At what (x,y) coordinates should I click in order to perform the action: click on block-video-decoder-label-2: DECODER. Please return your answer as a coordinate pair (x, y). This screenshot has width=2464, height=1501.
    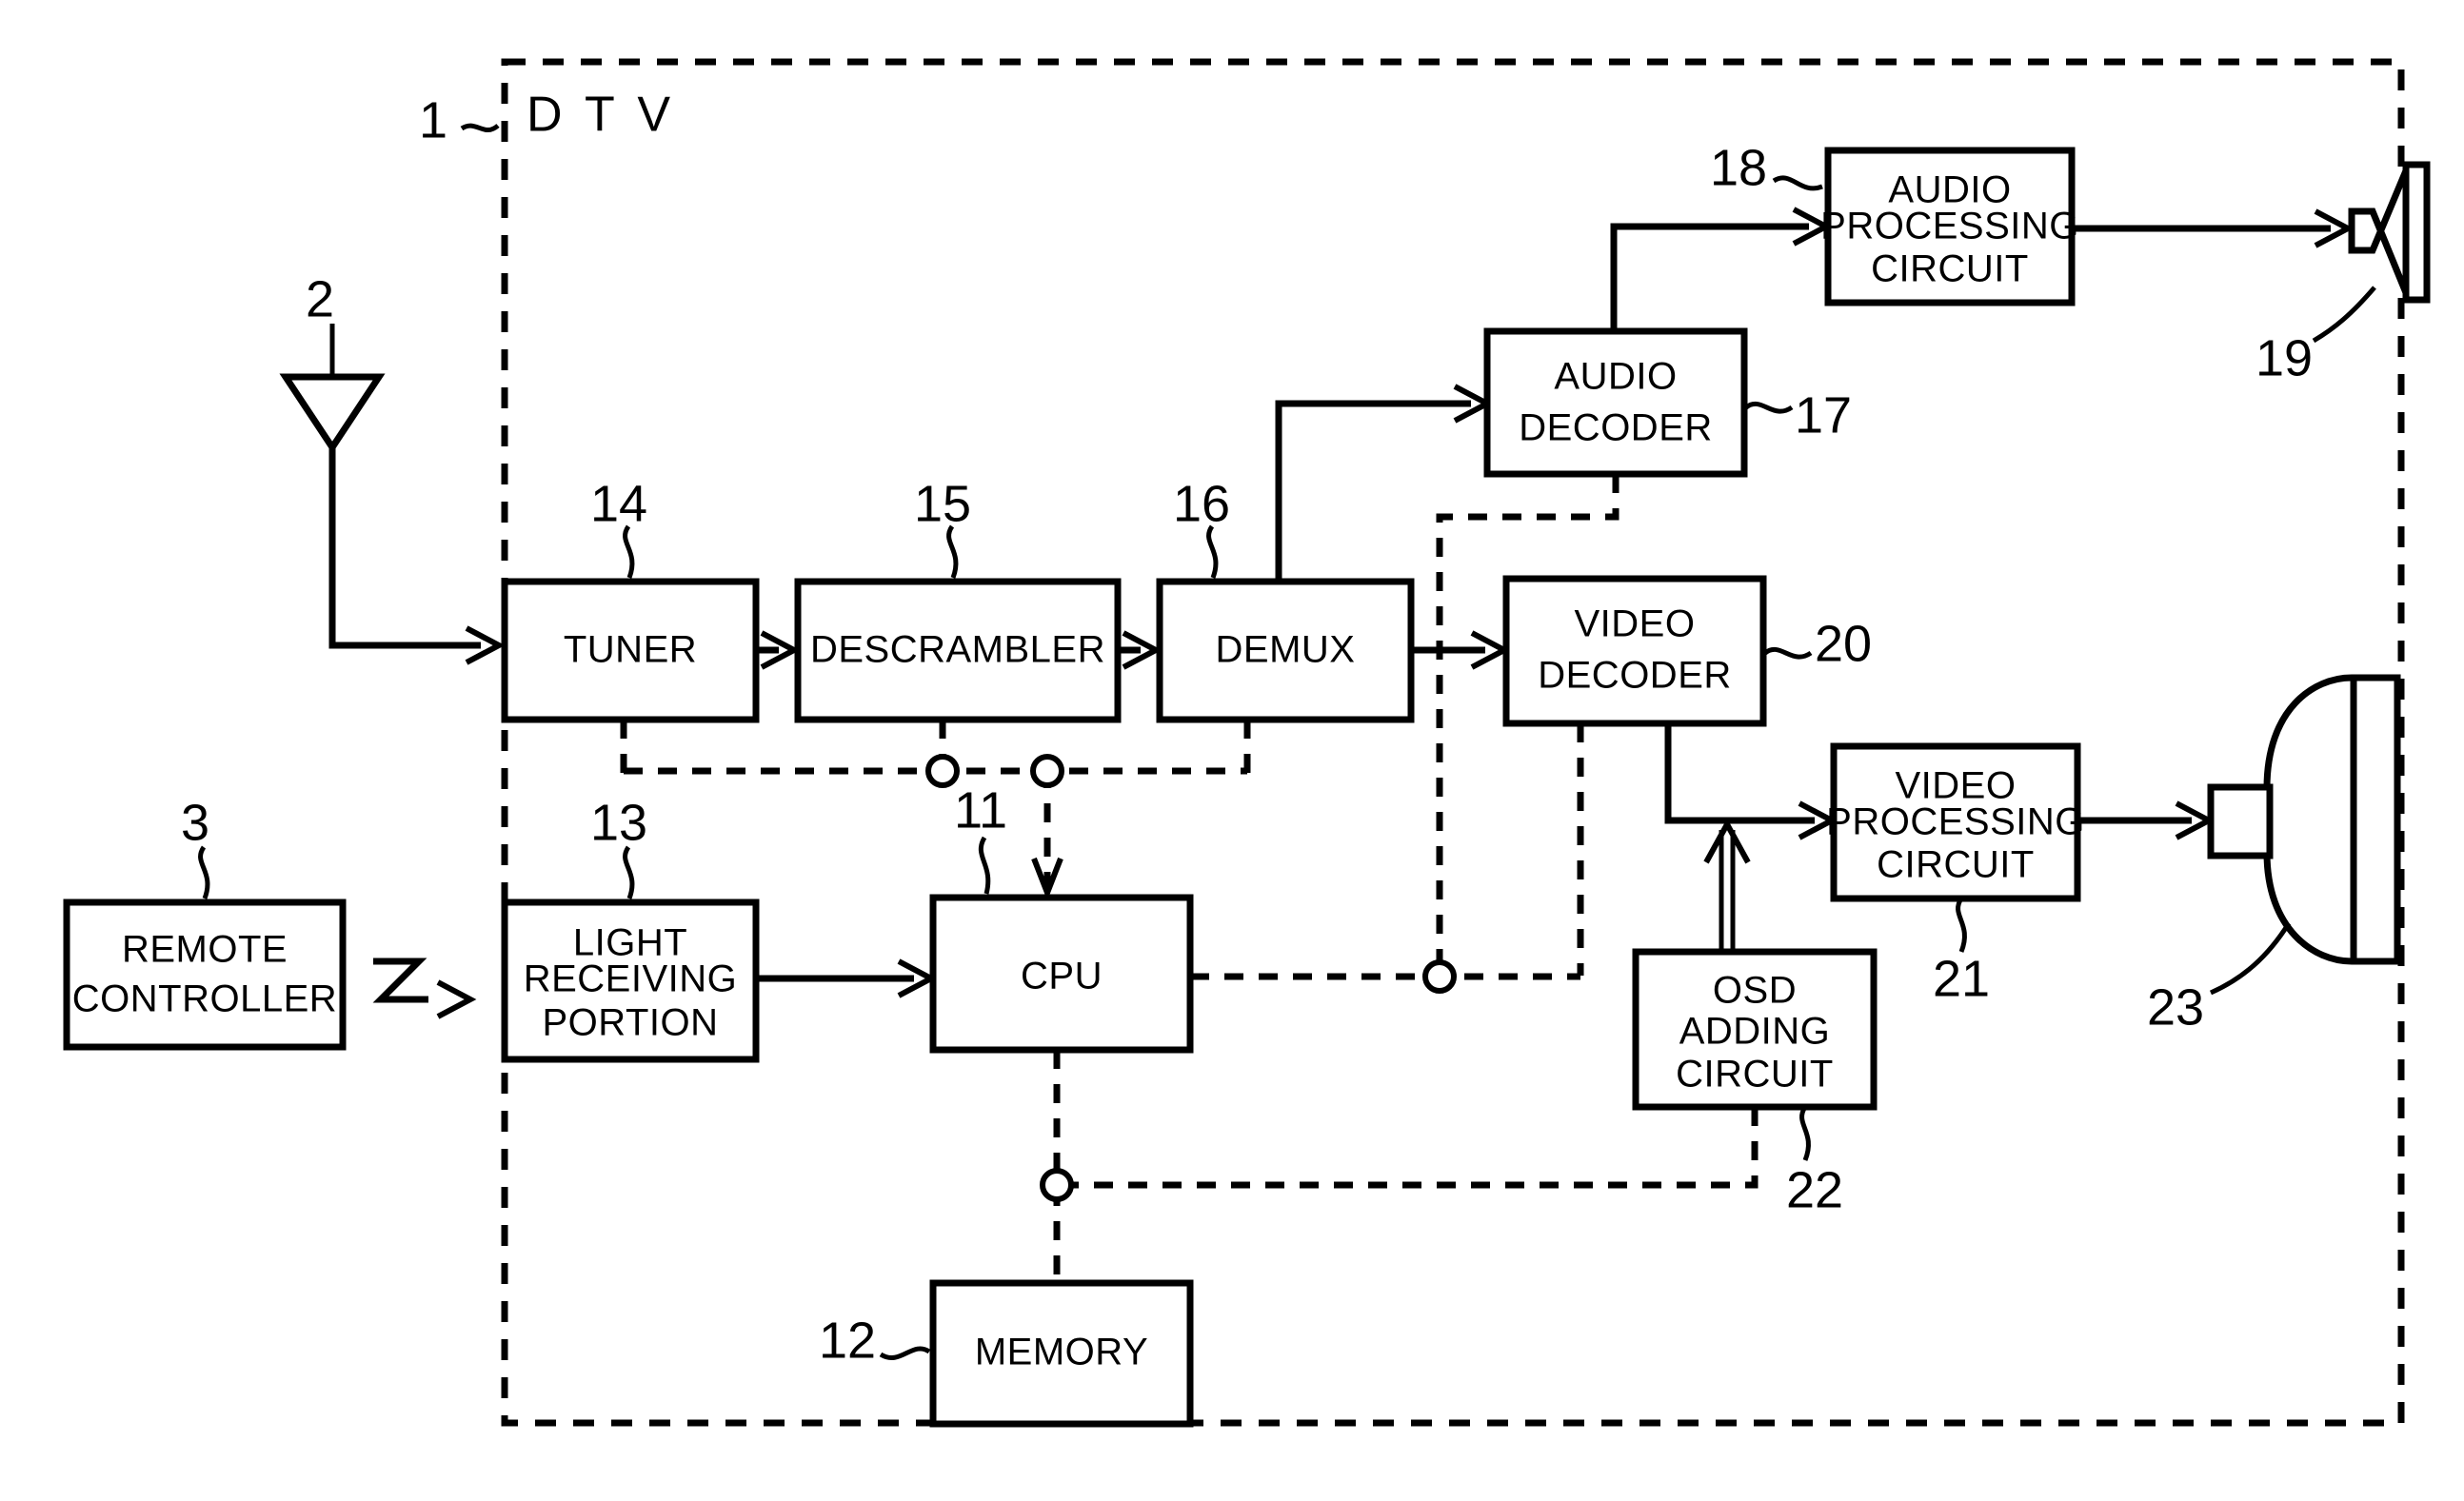
    Looking at the image, I should click on (1635, 676).